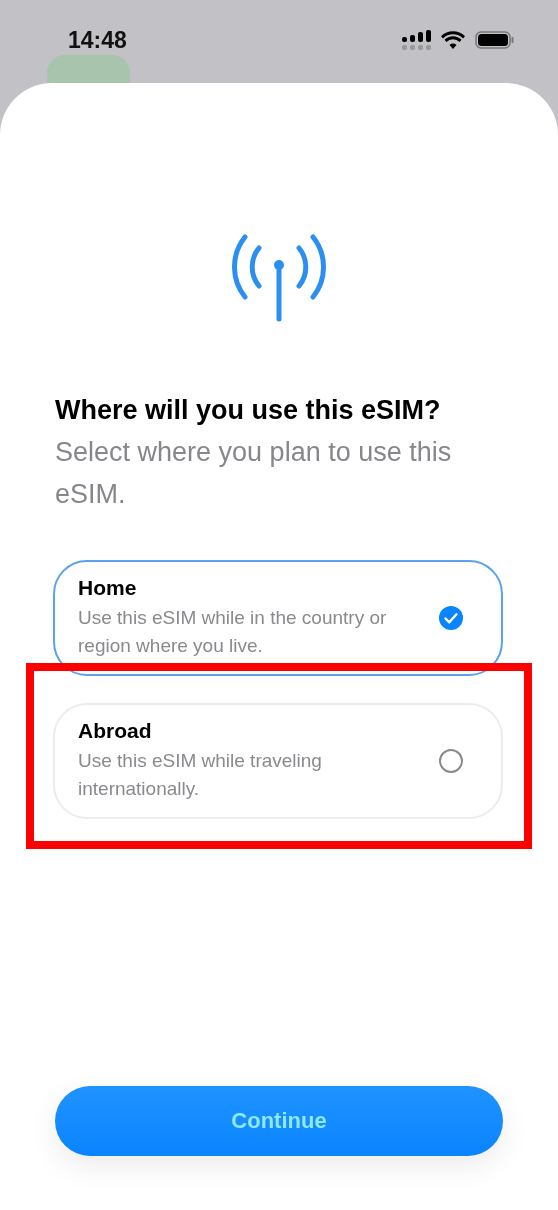 The width and height of the screenshot is (558, 1210). Describe the element at coordinates (451, 761) in the screenshot. I see `radio-circle-icon` at that location.